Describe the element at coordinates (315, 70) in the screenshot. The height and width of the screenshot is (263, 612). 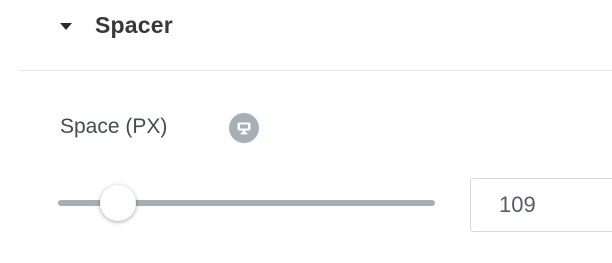
I see `section-divider` at that location.